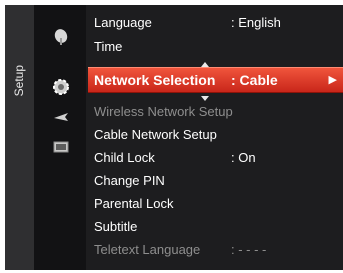 The image size is (343, 273). What do you see at coordinates (254, 80) in the screenshot?
I see `menu-item-value: : Cable` at bounding box center [254, 80].